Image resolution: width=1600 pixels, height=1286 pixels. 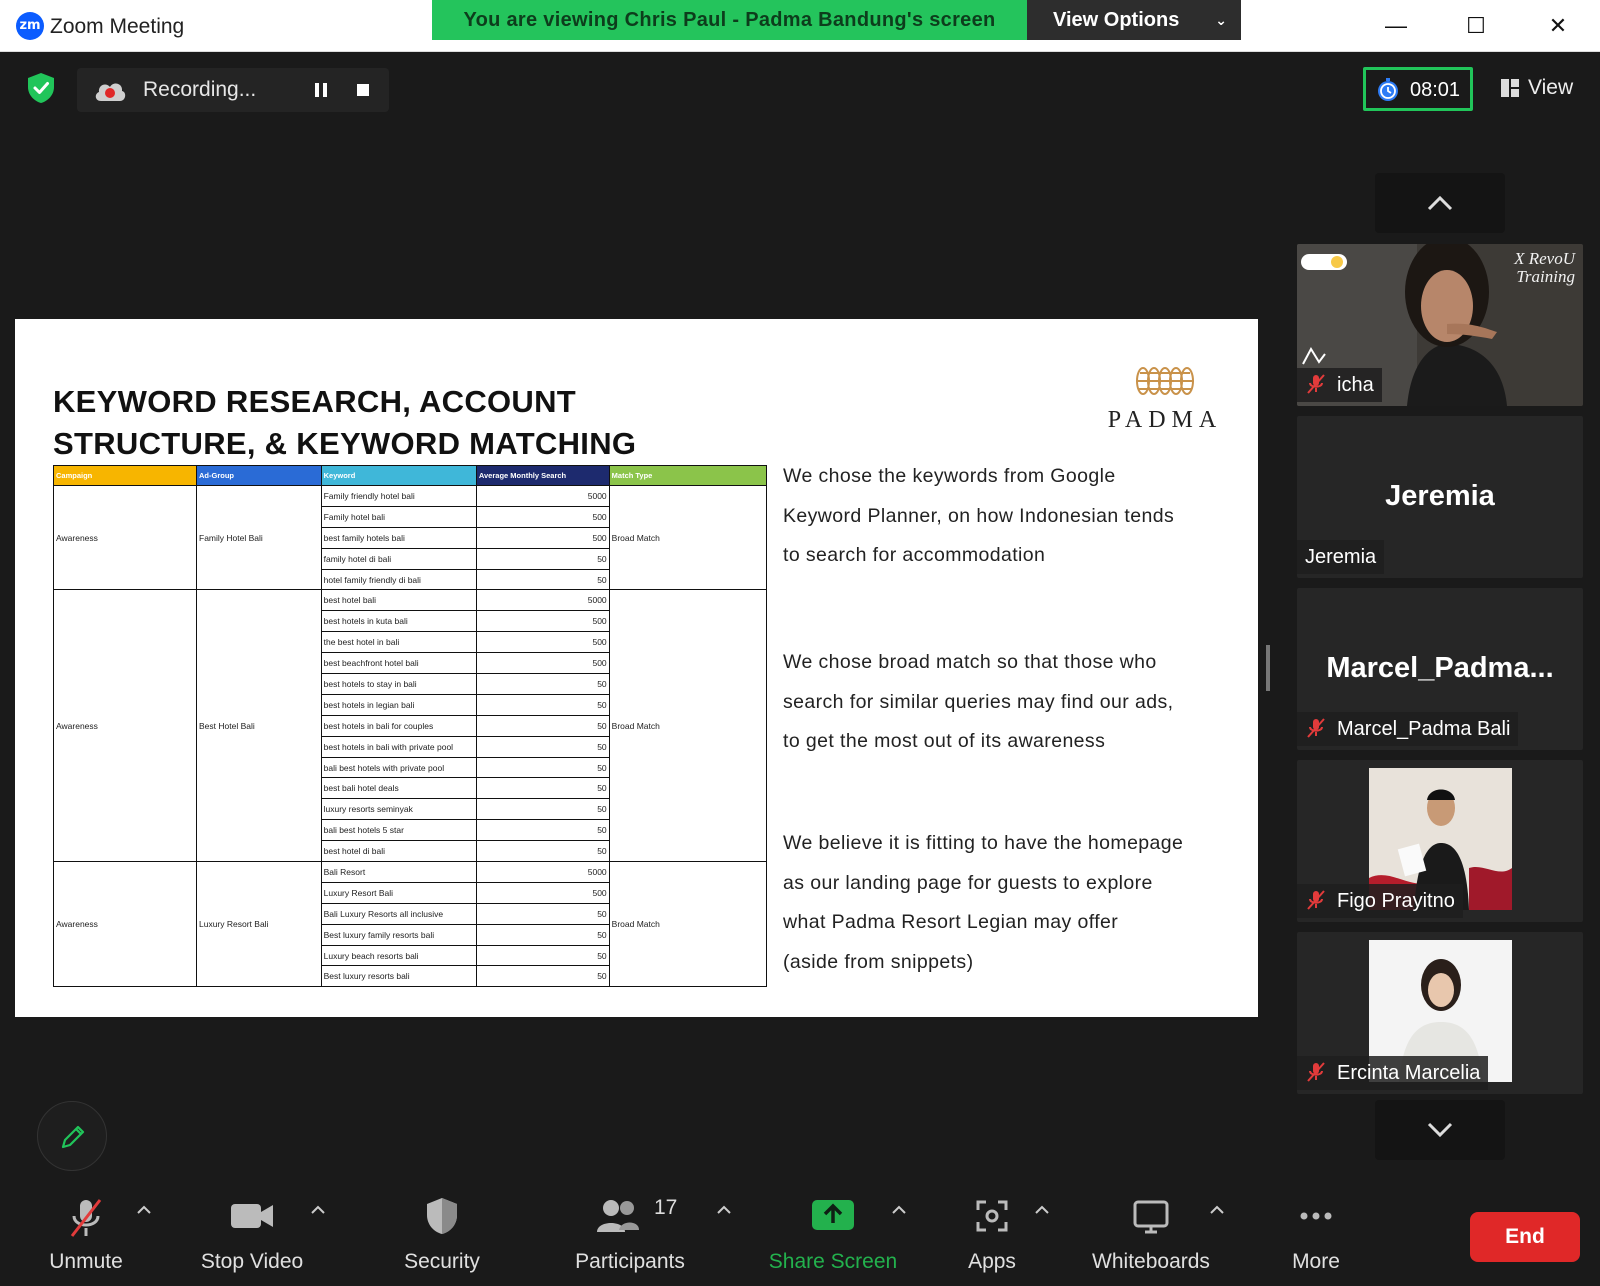 What do you see at coordinates (1440, 1013) in the screenshot?
I see `video-tile-ercinta: Ercinta Marcelia` at bounding box center [1440, 1013].